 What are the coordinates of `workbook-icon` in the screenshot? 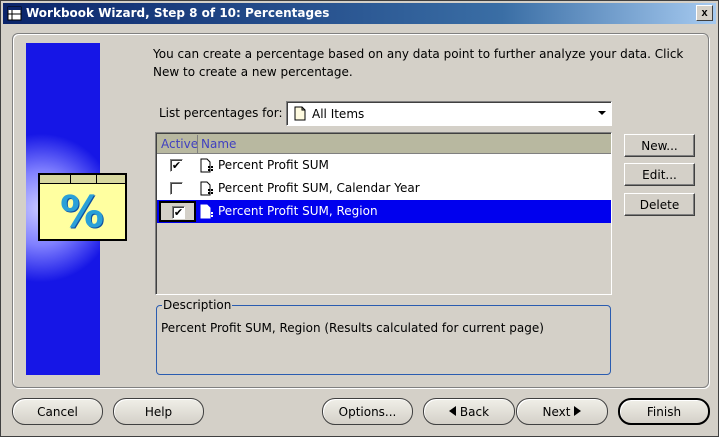 It's located at (14, 13).